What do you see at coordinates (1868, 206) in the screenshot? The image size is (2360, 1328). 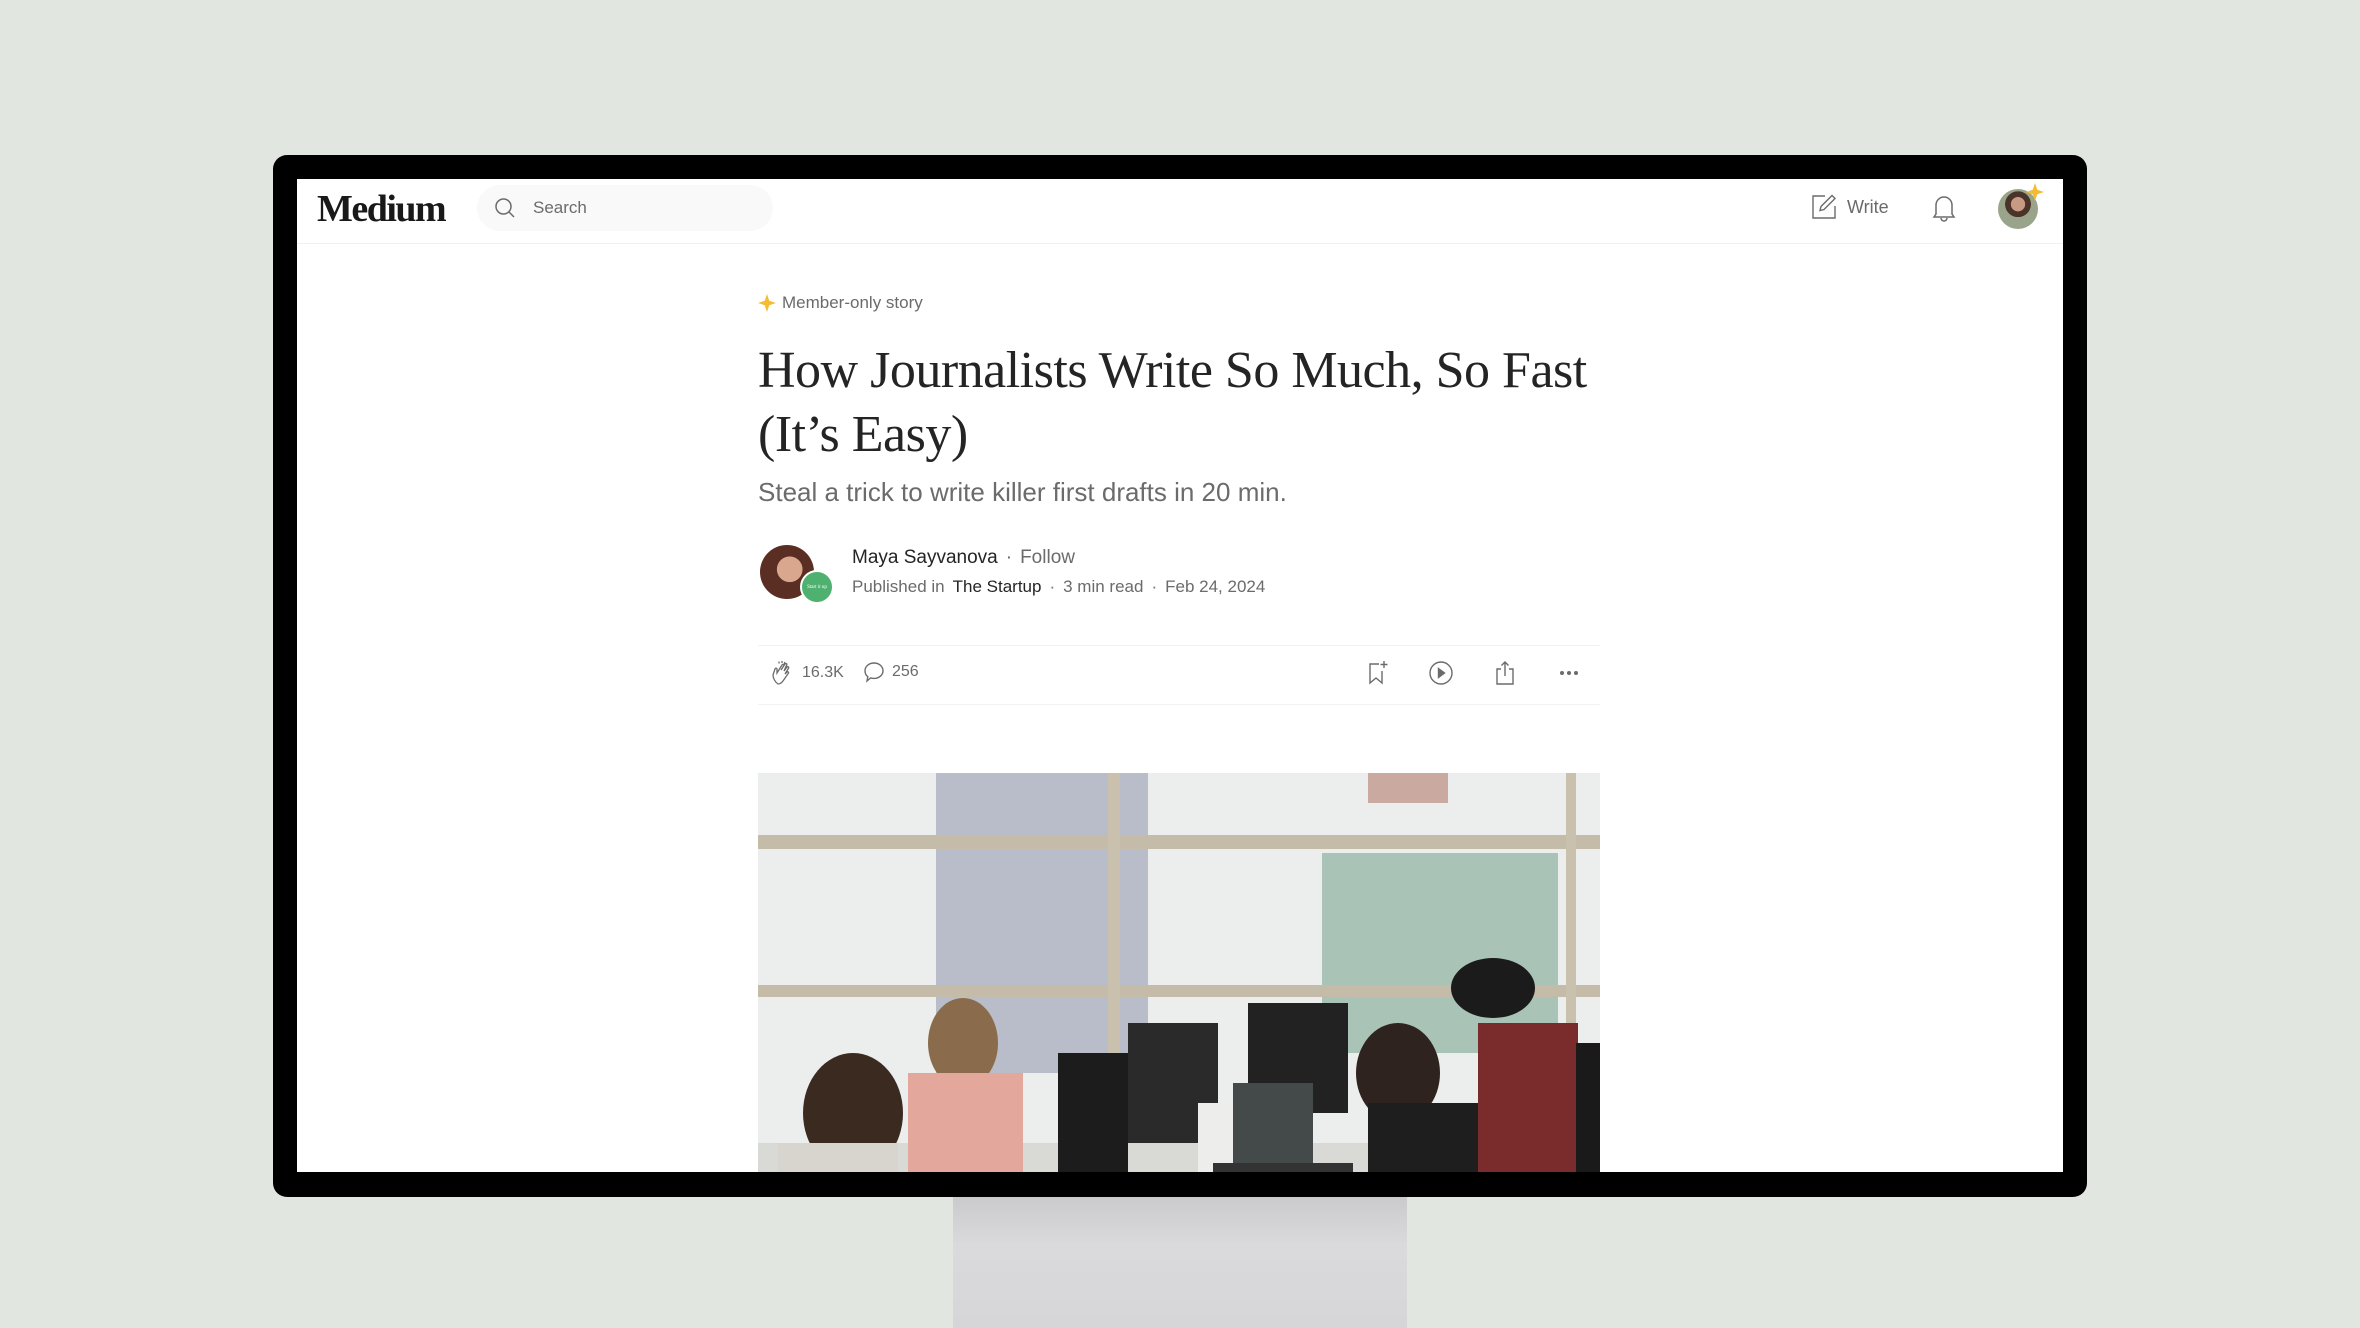 I see `write-label: Write` at bounding box center [1868, 206].